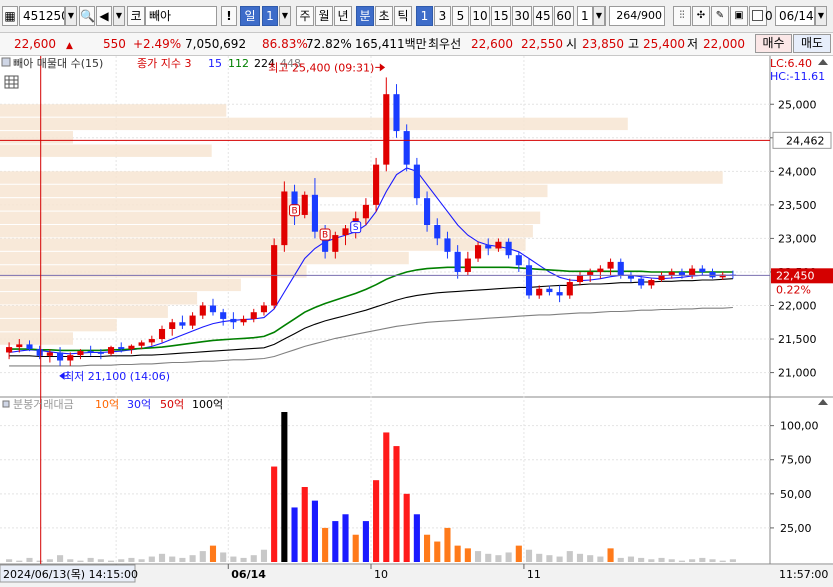 This screenshot has height=587, width=833. I want to click on price-tick-label: 22,000, so click(797, 306).